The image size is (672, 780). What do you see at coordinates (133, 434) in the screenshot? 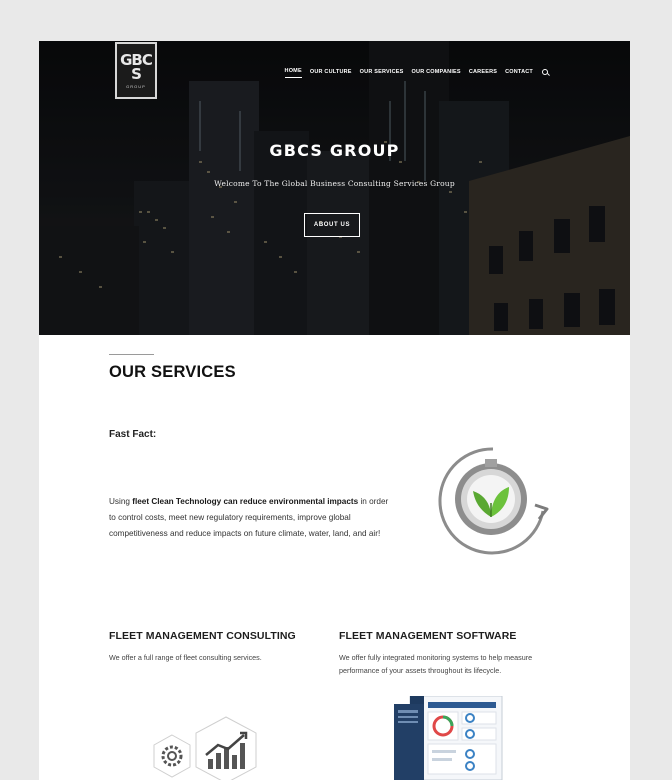
I see `fast-fact-label: Fast Fact:` at bounding box center [133, 434].